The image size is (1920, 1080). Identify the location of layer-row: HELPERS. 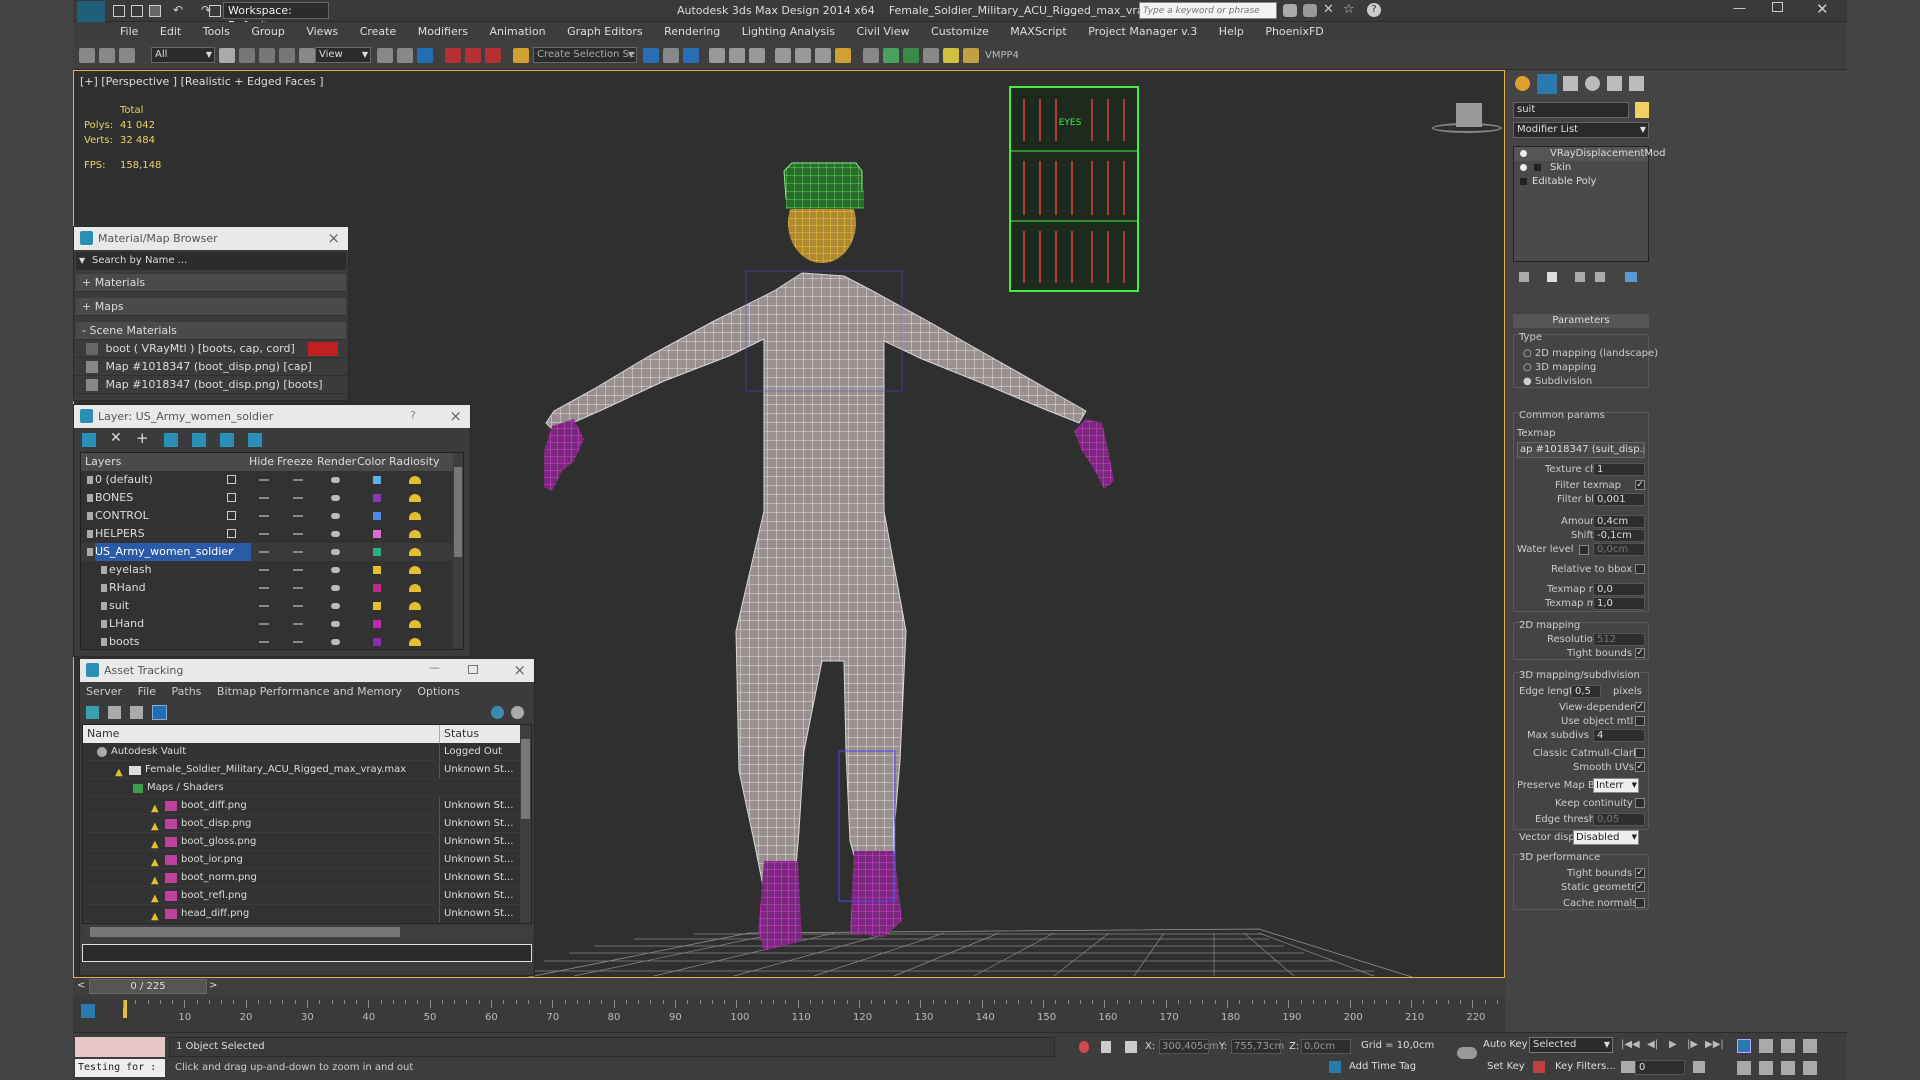
(272, 534).